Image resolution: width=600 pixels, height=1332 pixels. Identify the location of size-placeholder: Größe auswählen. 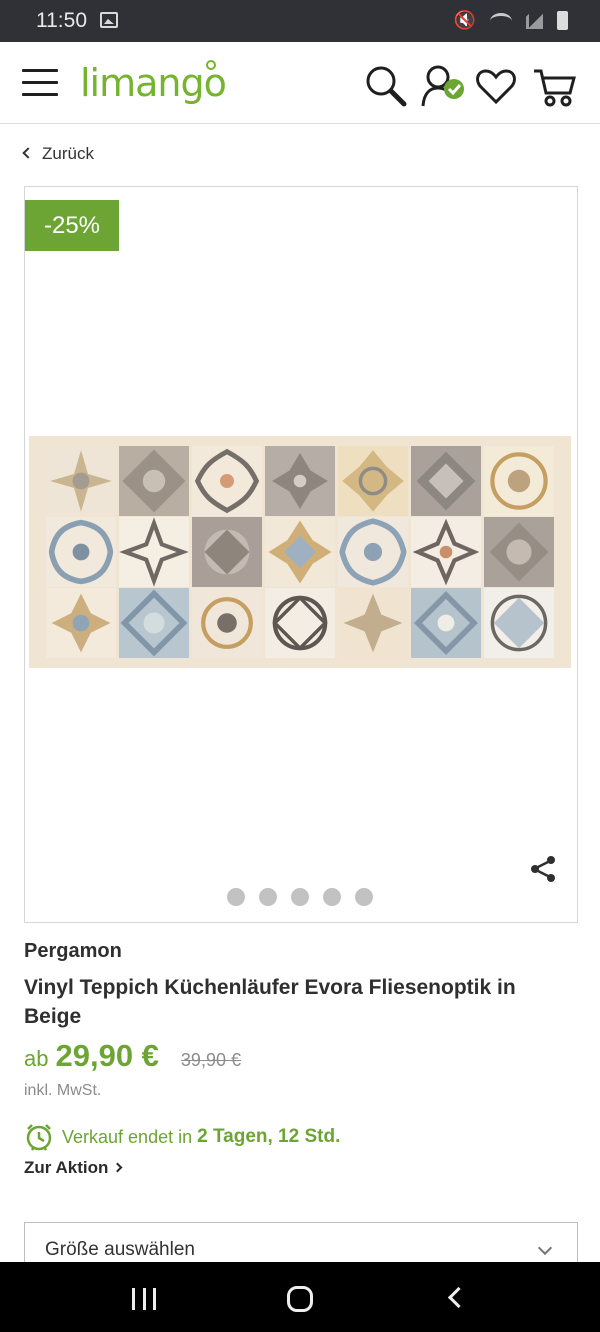
(120, 1249).